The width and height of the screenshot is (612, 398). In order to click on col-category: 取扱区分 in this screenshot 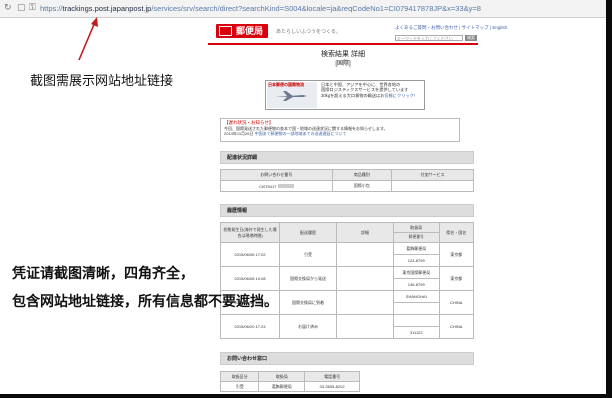, I will do `click(239, 376)`.